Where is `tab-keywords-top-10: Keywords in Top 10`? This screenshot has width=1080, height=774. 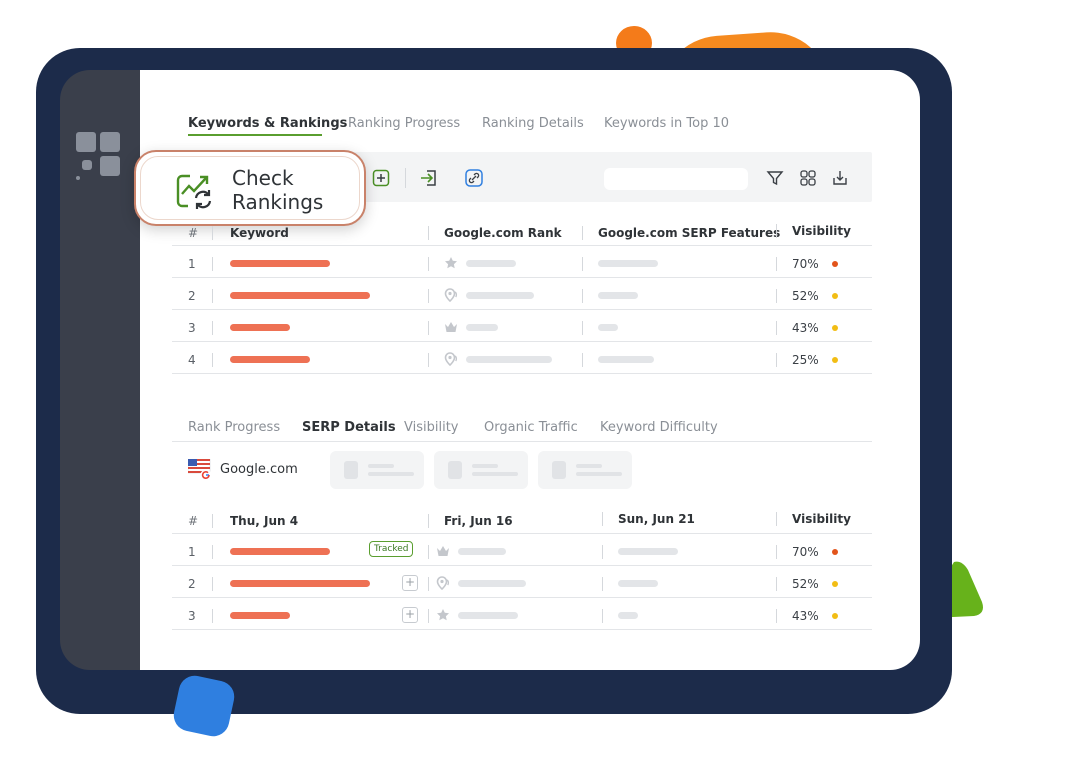
tab-keywords-top-10: Keywords in Top 10 is located at coordinates (666, 123).